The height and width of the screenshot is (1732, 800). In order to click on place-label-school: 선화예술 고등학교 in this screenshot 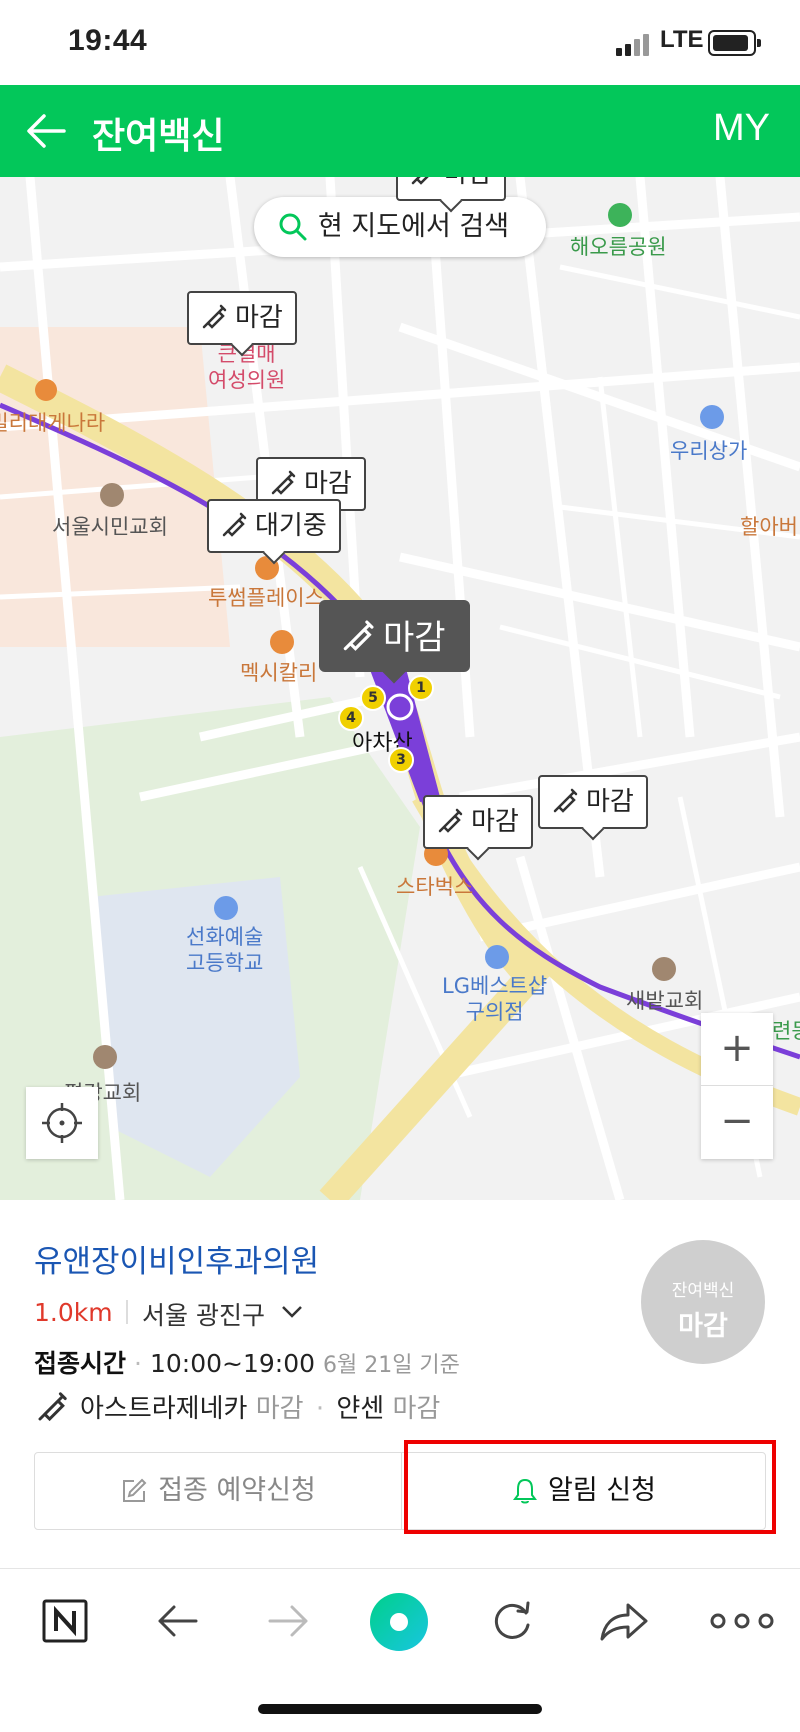, I will do `click(225, 950)`.